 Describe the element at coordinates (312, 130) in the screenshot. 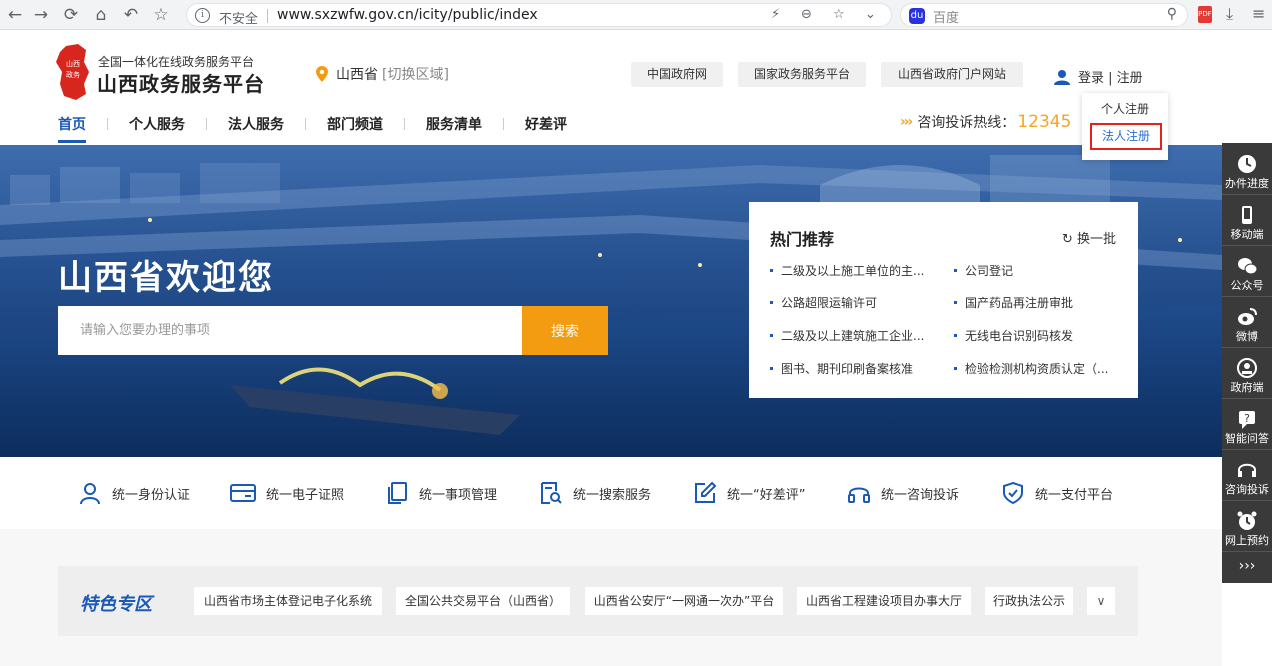

I see `main-nav: 首页 个人服务 法人服务 部门频道 服务清单 好差评` at that location.